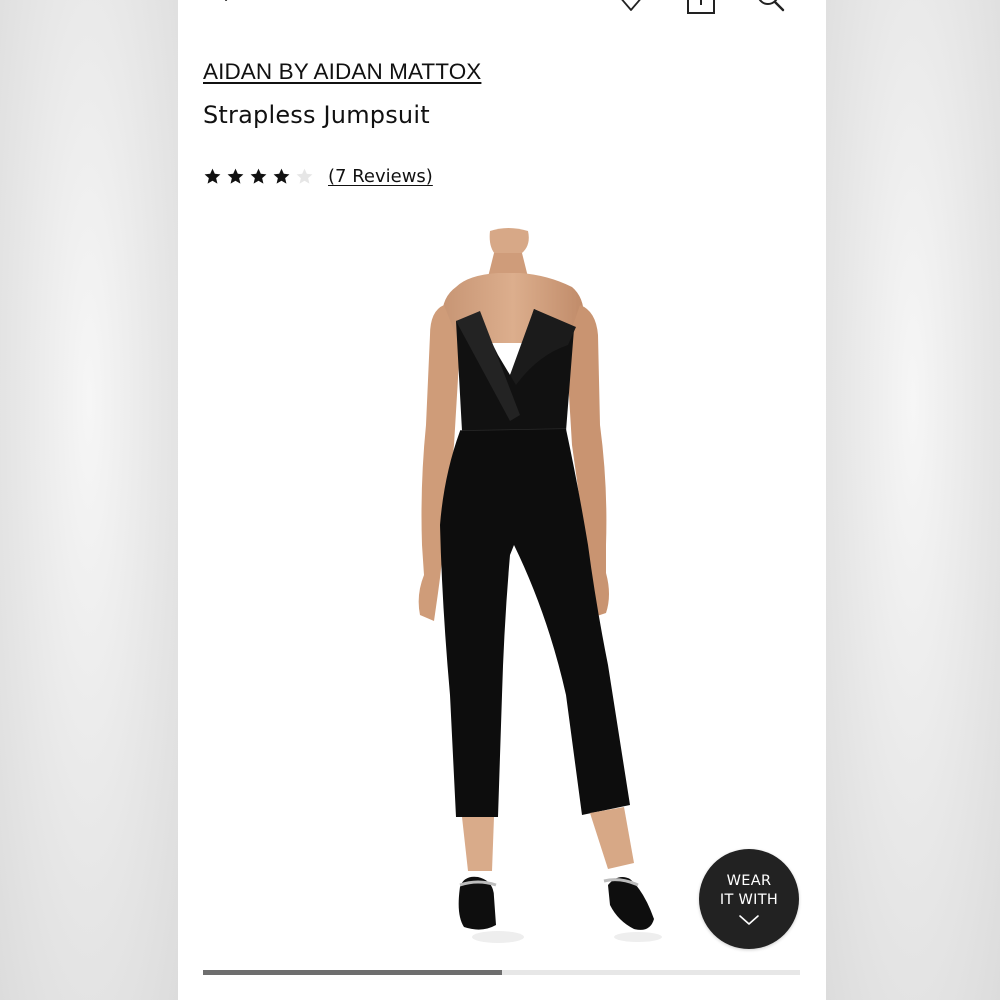 Image resolution: width=1000 pixels, height=1000 pixels. I want to click on shopping-bag-icon, so click(701, 8).